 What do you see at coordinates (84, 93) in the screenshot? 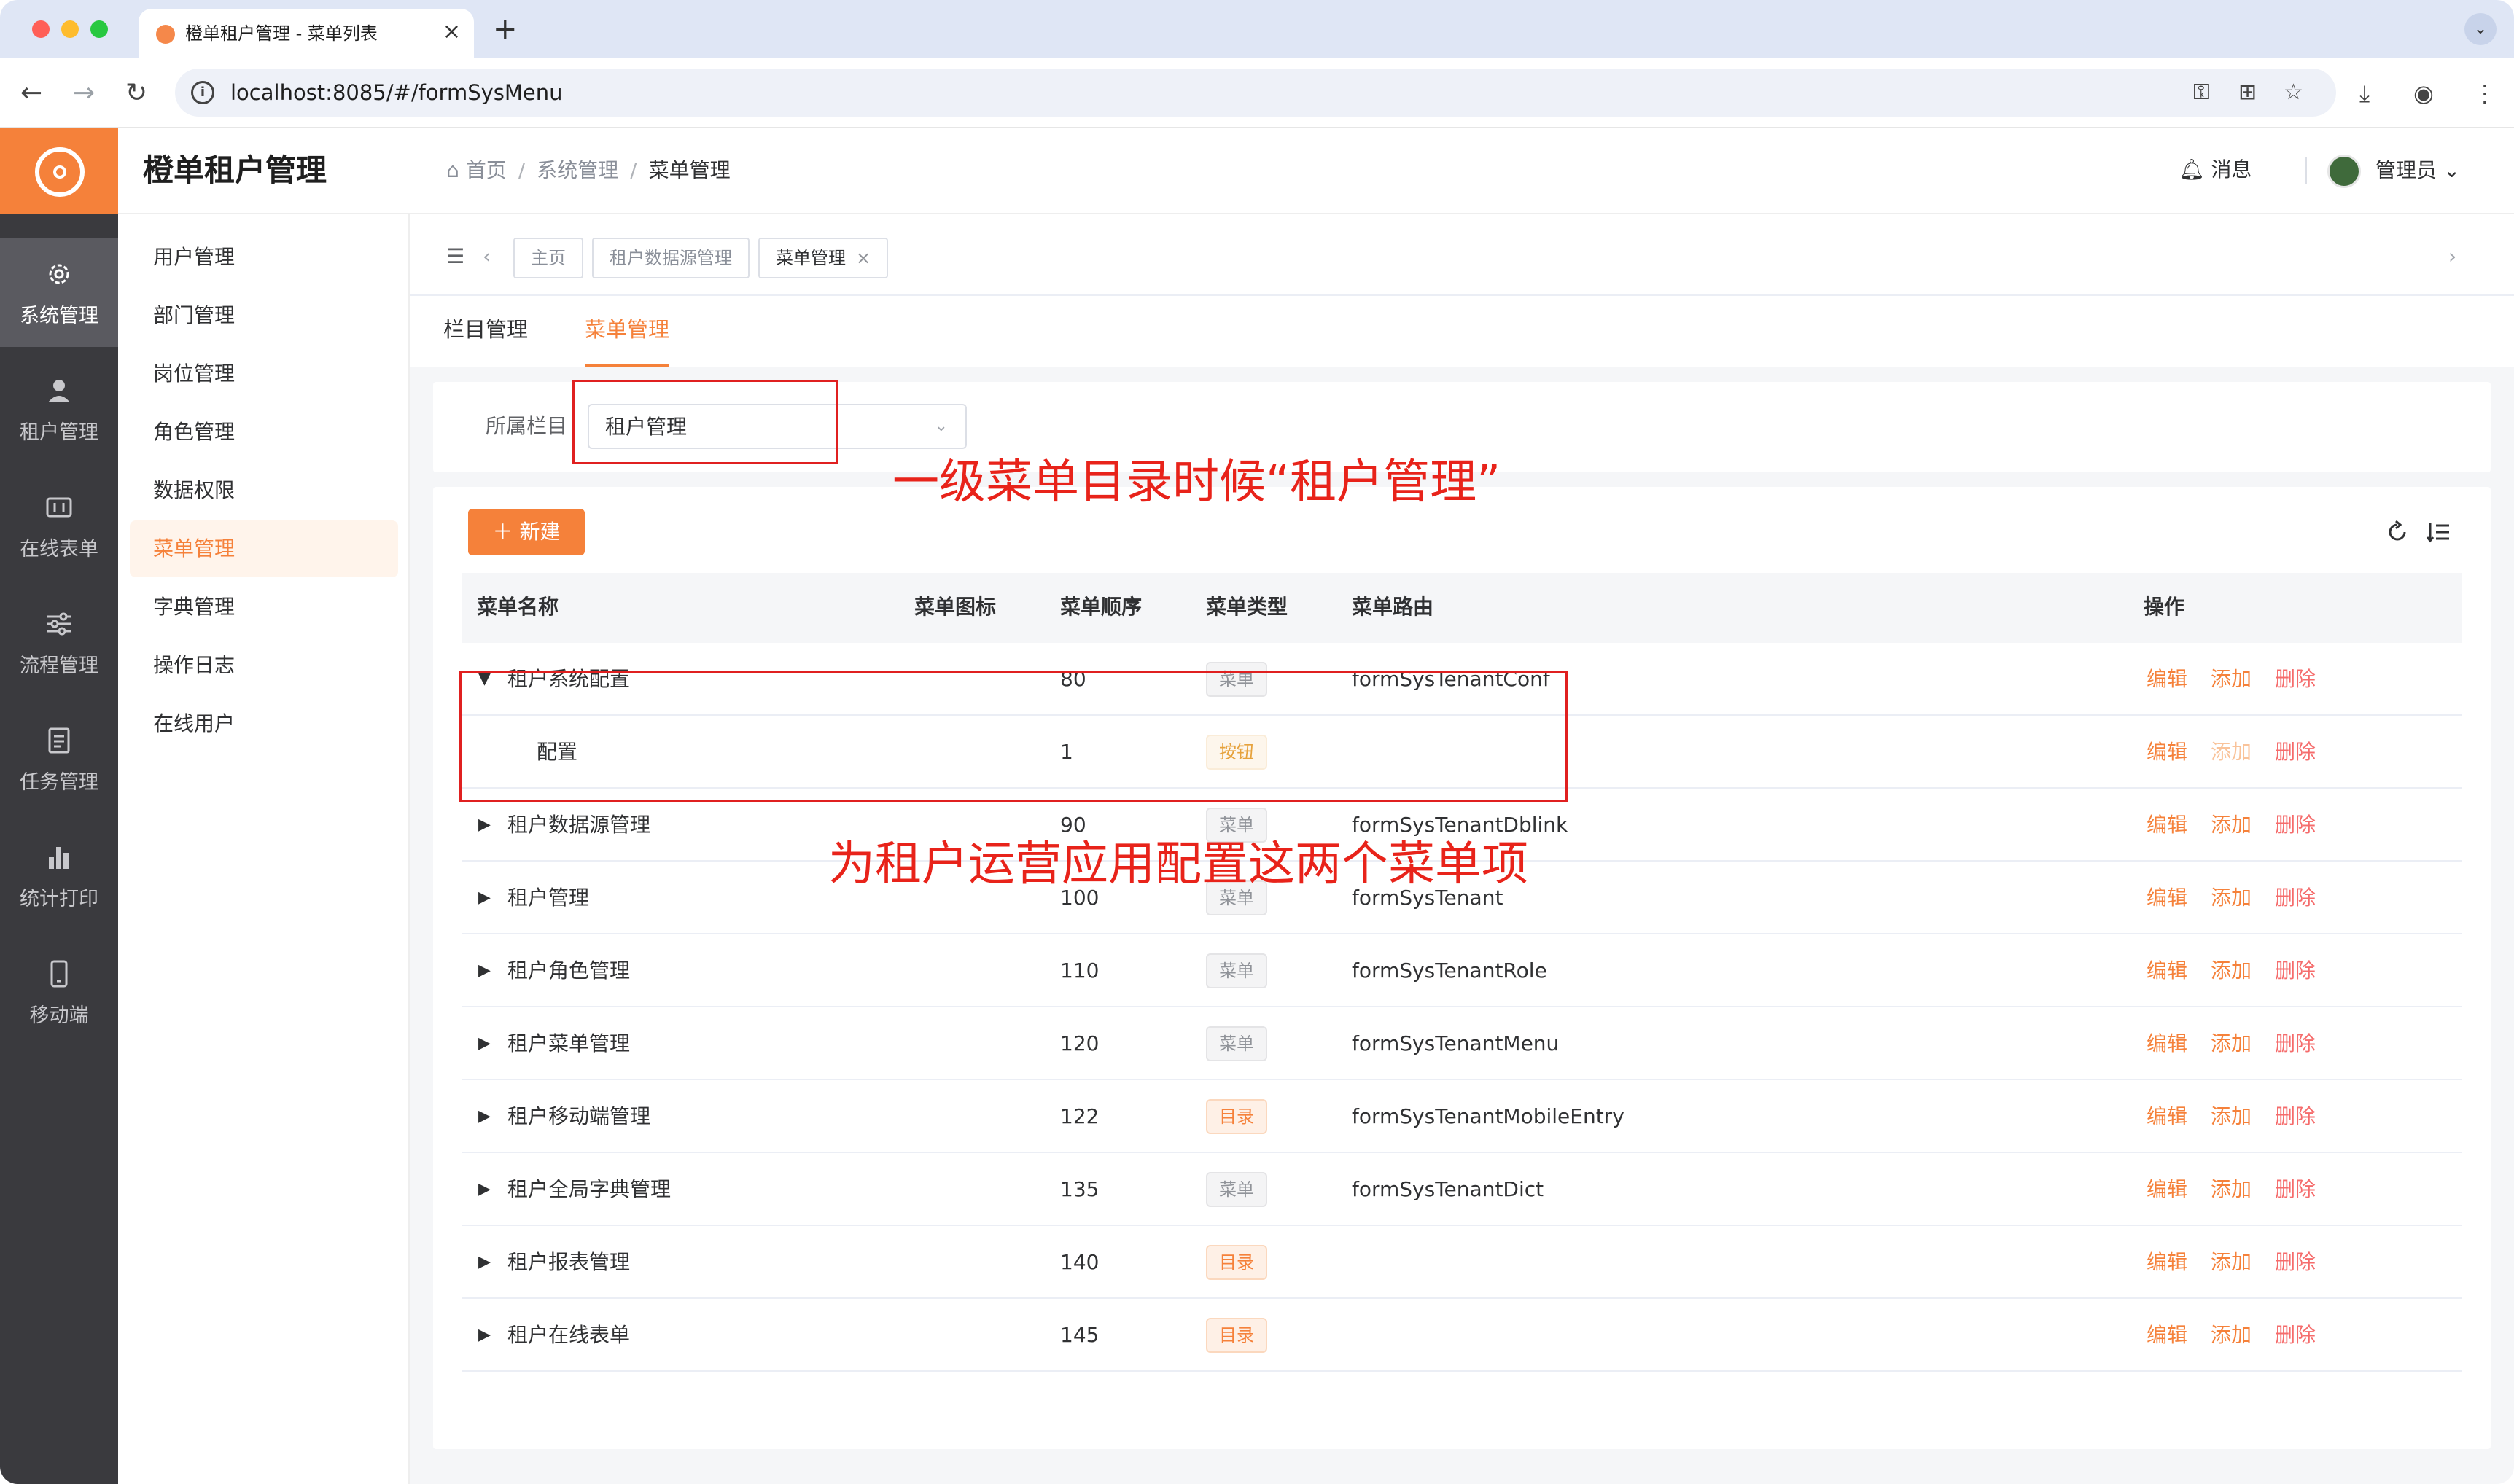
I see `forward-icon: →` at bounding box center [84, 93].